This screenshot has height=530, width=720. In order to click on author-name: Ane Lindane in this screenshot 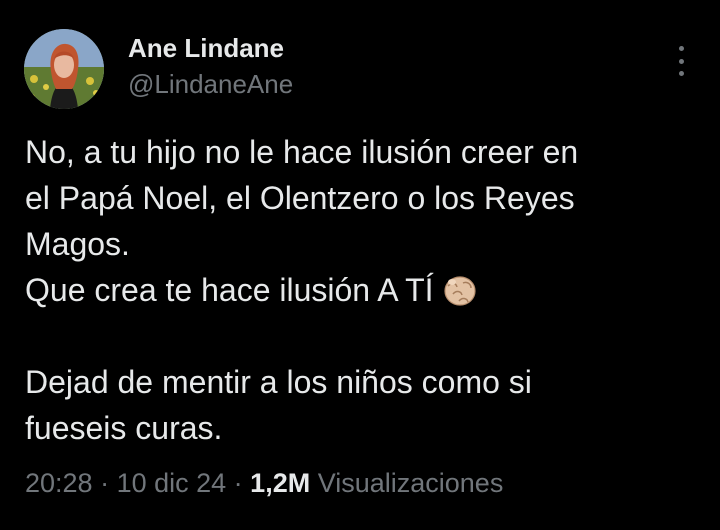, I will do `click(206, 48)`.